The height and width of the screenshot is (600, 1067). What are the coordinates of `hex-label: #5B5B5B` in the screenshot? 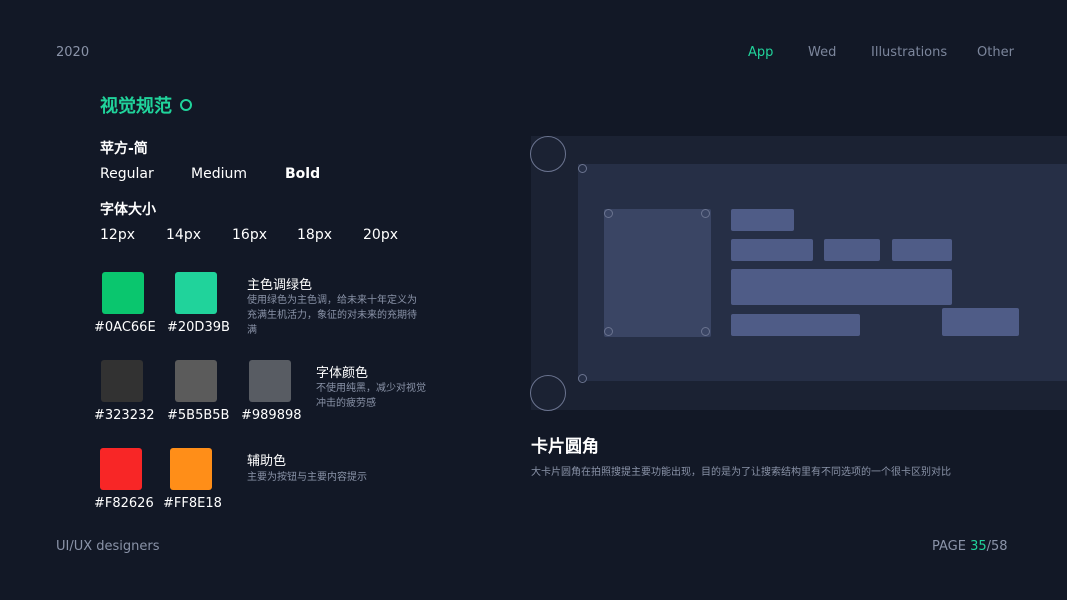 It's located at (198, 415).